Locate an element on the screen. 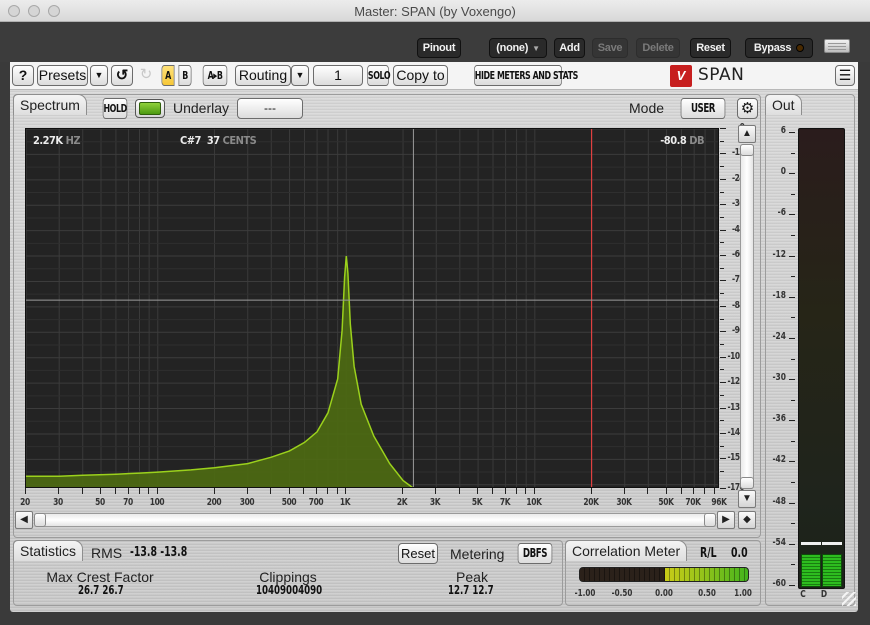  x-tick-label: 3K is located at coordinates (435, 502).